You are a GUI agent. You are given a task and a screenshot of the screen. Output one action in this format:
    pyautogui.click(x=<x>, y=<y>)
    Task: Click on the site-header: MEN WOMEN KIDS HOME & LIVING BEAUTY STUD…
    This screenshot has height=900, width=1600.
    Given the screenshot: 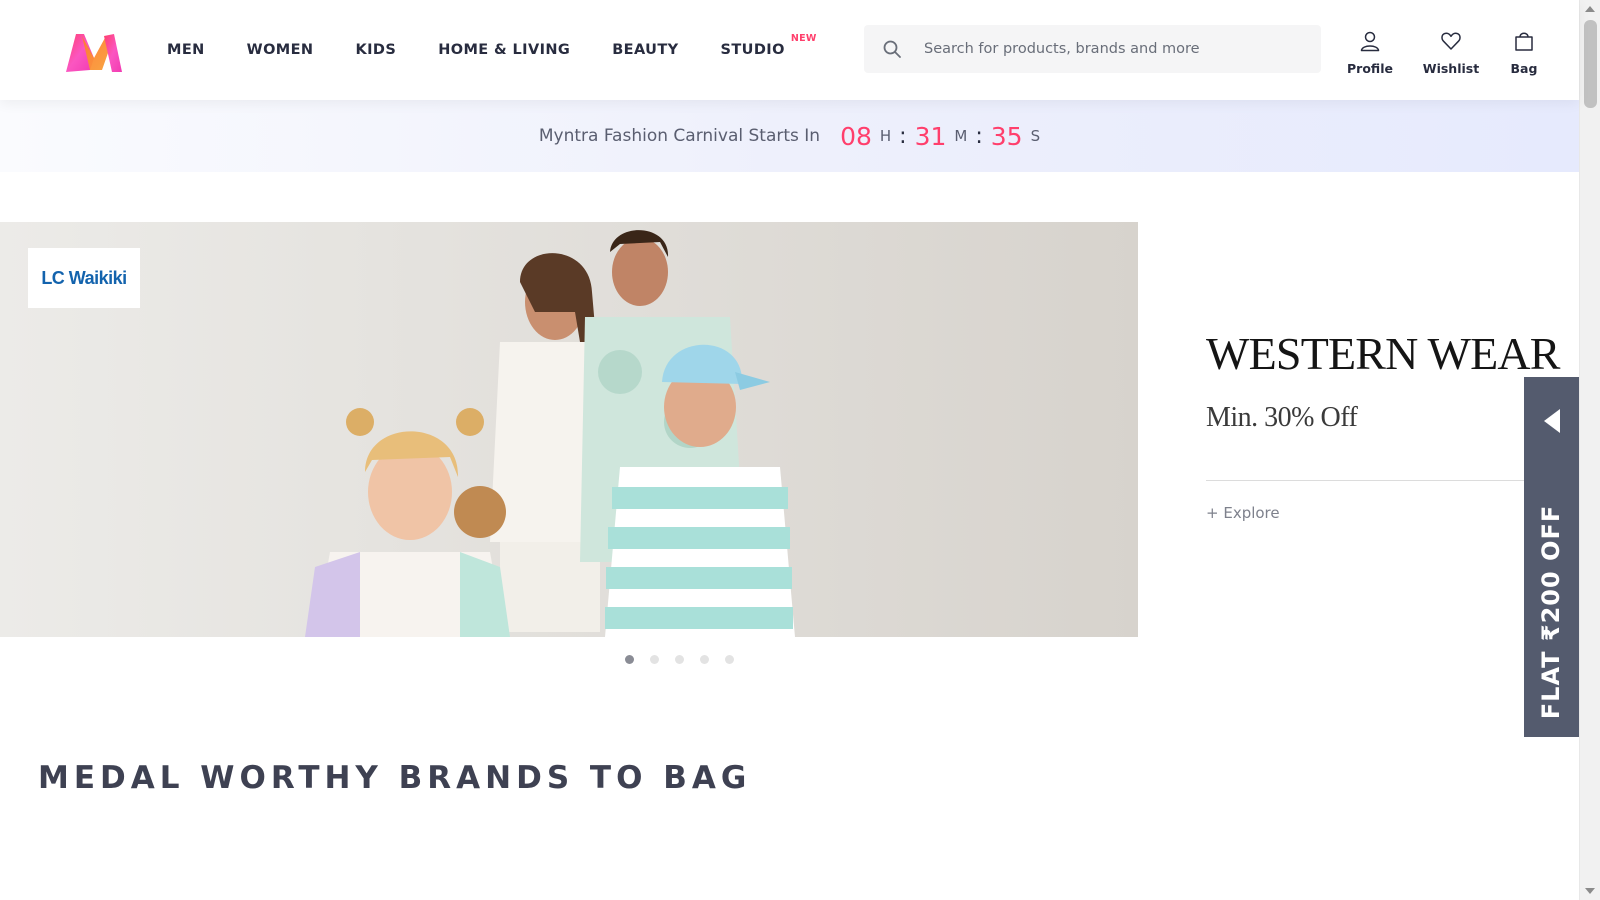 What is the action you would take?
    pyautogui.click(x=789, y=50)
    